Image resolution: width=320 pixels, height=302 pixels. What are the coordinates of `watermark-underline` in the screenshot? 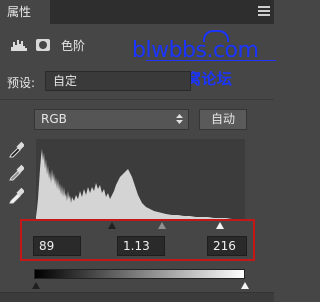 It's located at (211, 60).